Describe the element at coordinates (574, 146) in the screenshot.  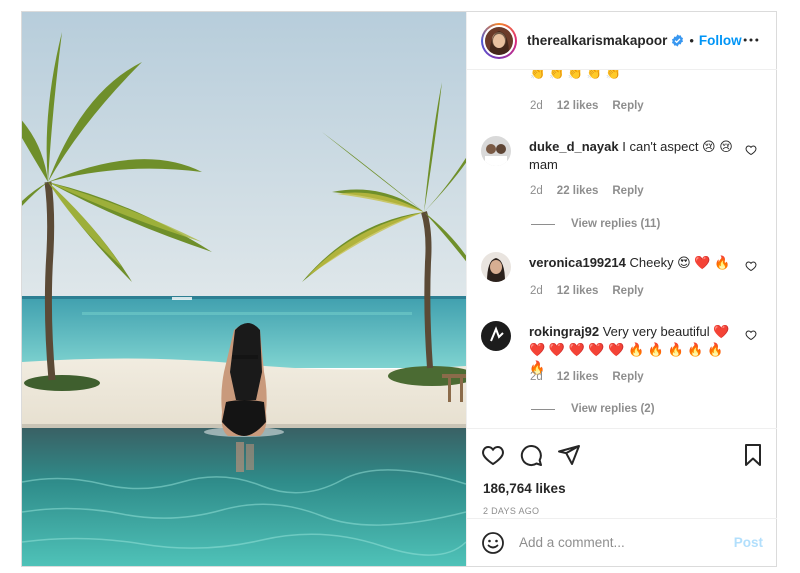
I see `comment-username: duke_d_nayak` at that location.